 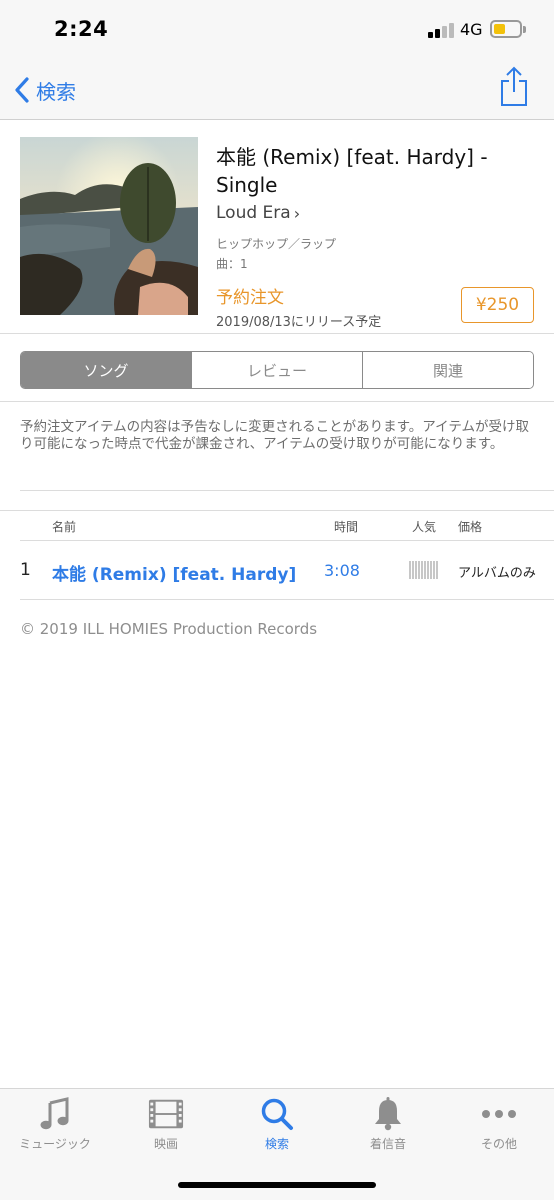 What do you see at coordinates (346, 527) in the screenshot?
I see `header-time: 時間` at bounding box center [346, 527].